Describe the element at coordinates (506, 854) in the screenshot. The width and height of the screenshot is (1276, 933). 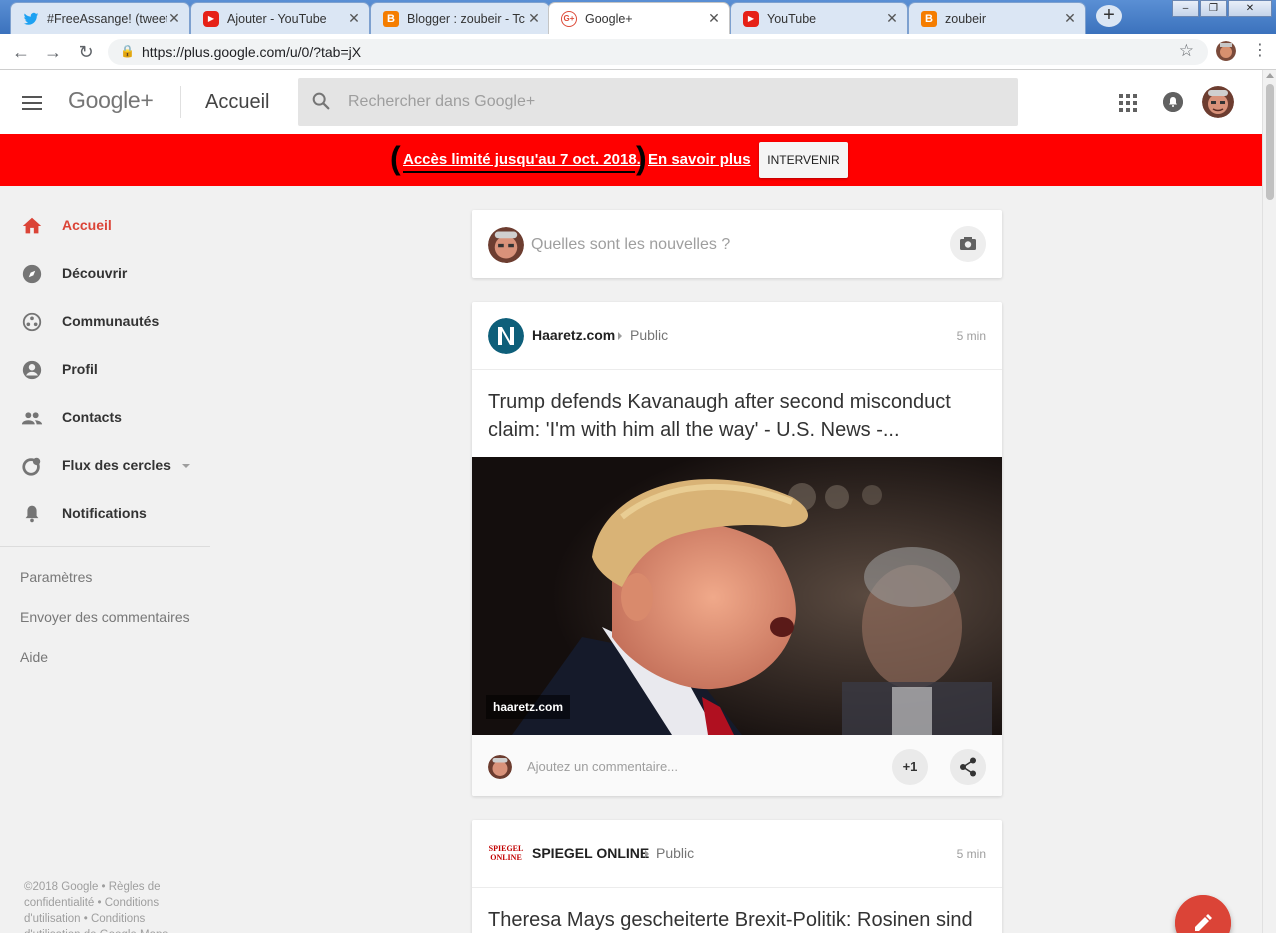
I see `spiegel-logo: SPIEGEL ONLINE` at that location.